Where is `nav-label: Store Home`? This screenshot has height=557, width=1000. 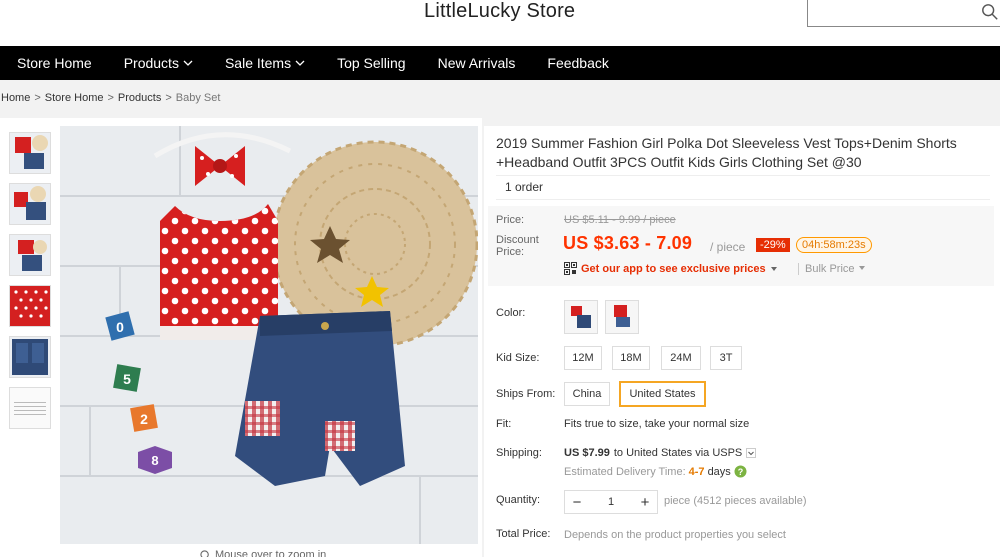
nav-label: Store Home is located at coordinates (54, 63).